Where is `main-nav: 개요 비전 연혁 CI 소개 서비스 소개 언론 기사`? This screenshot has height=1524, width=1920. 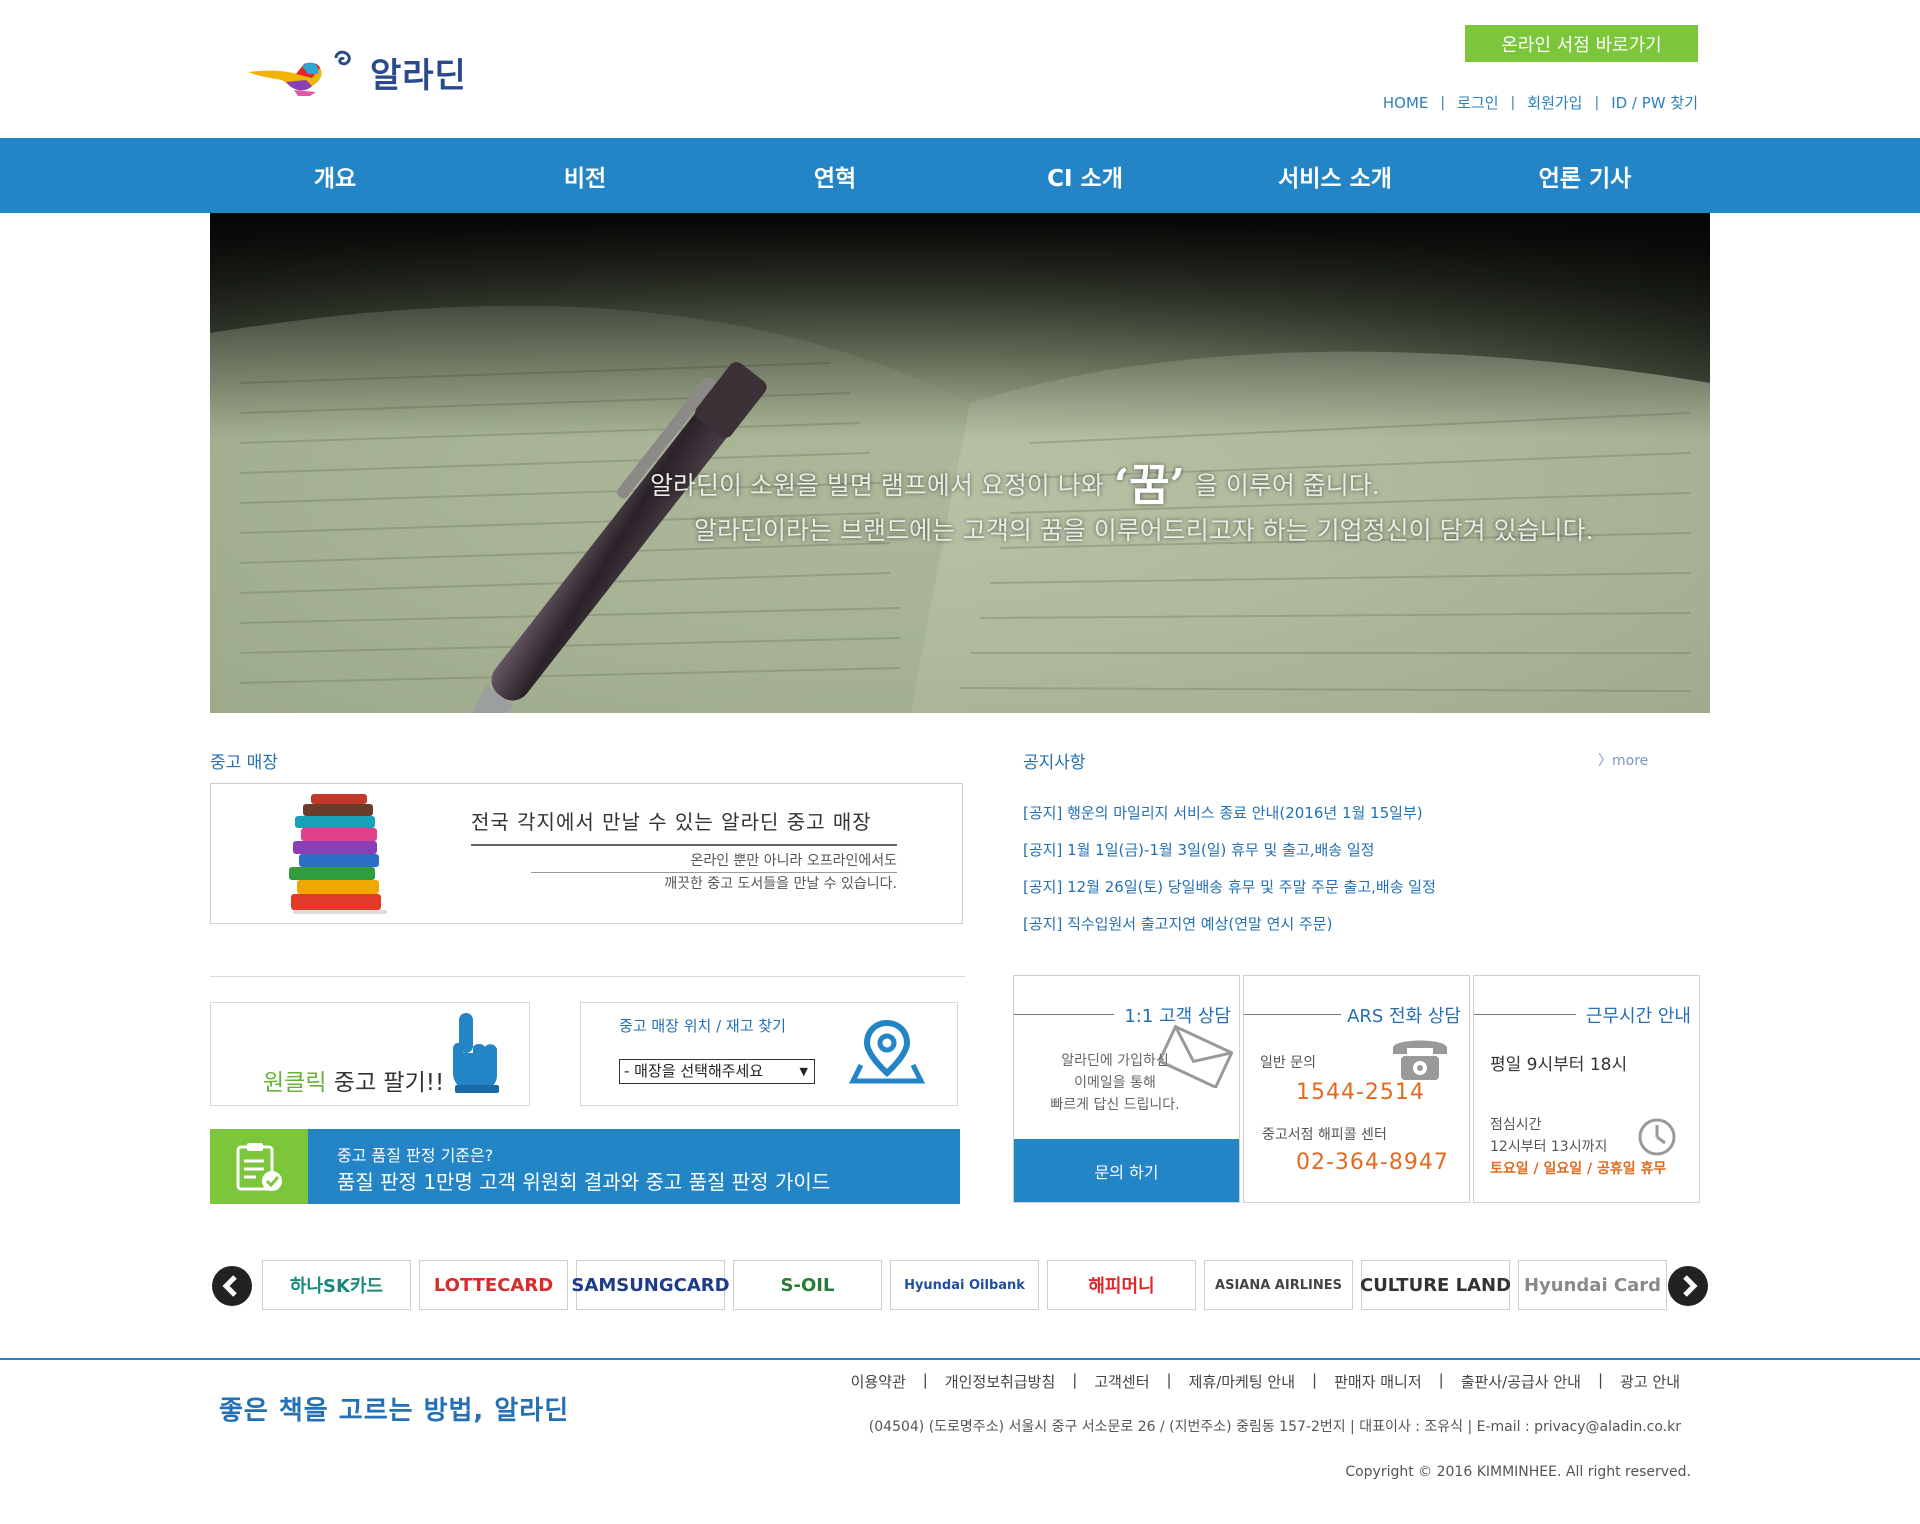 main-nav: 개요 비전 연혁 CI 소개 서비스 소개 언론 기사 is located at coordinates (960, 175).